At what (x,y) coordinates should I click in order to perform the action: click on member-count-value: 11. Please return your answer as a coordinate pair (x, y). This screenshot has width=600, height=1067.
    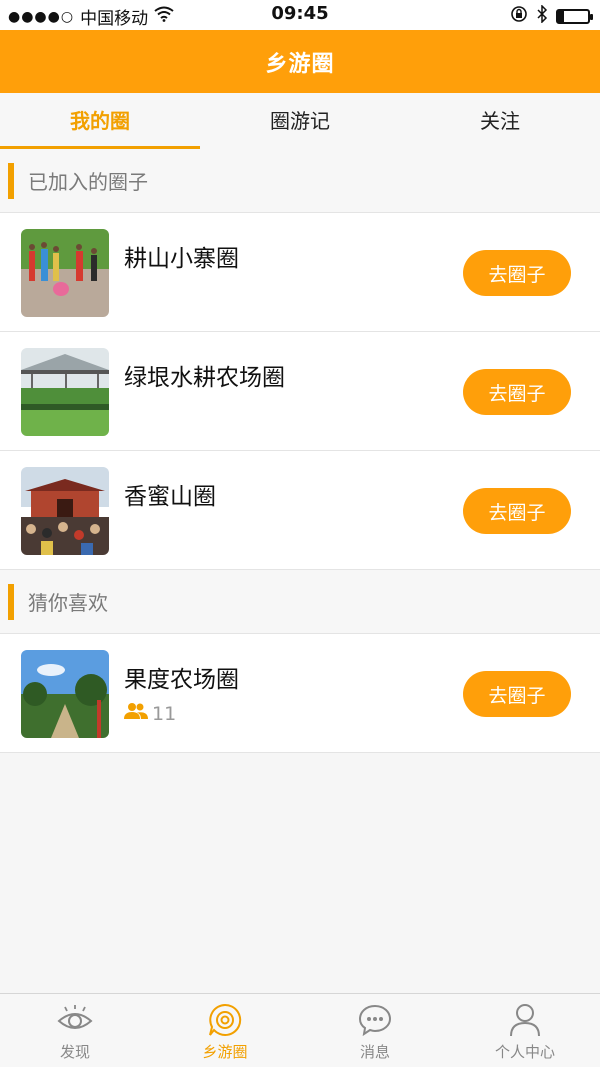
    Looking at the image, I should click on (164, 713).